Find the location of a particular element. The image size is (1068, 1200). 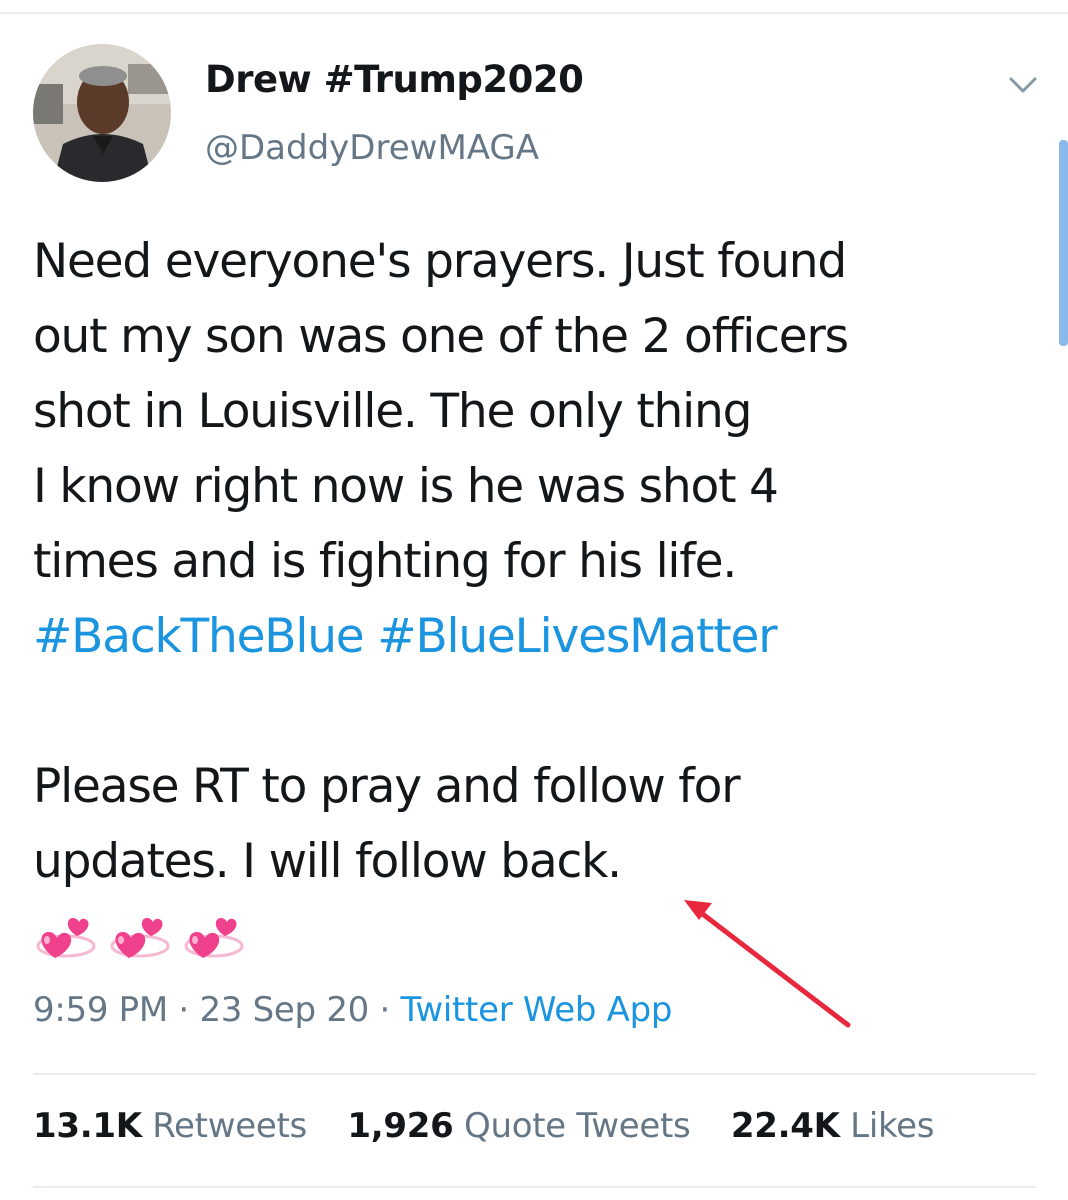

hashtag-line: #BackTheBlue #BlueLivesMatter is located at coordinates (528, 636).